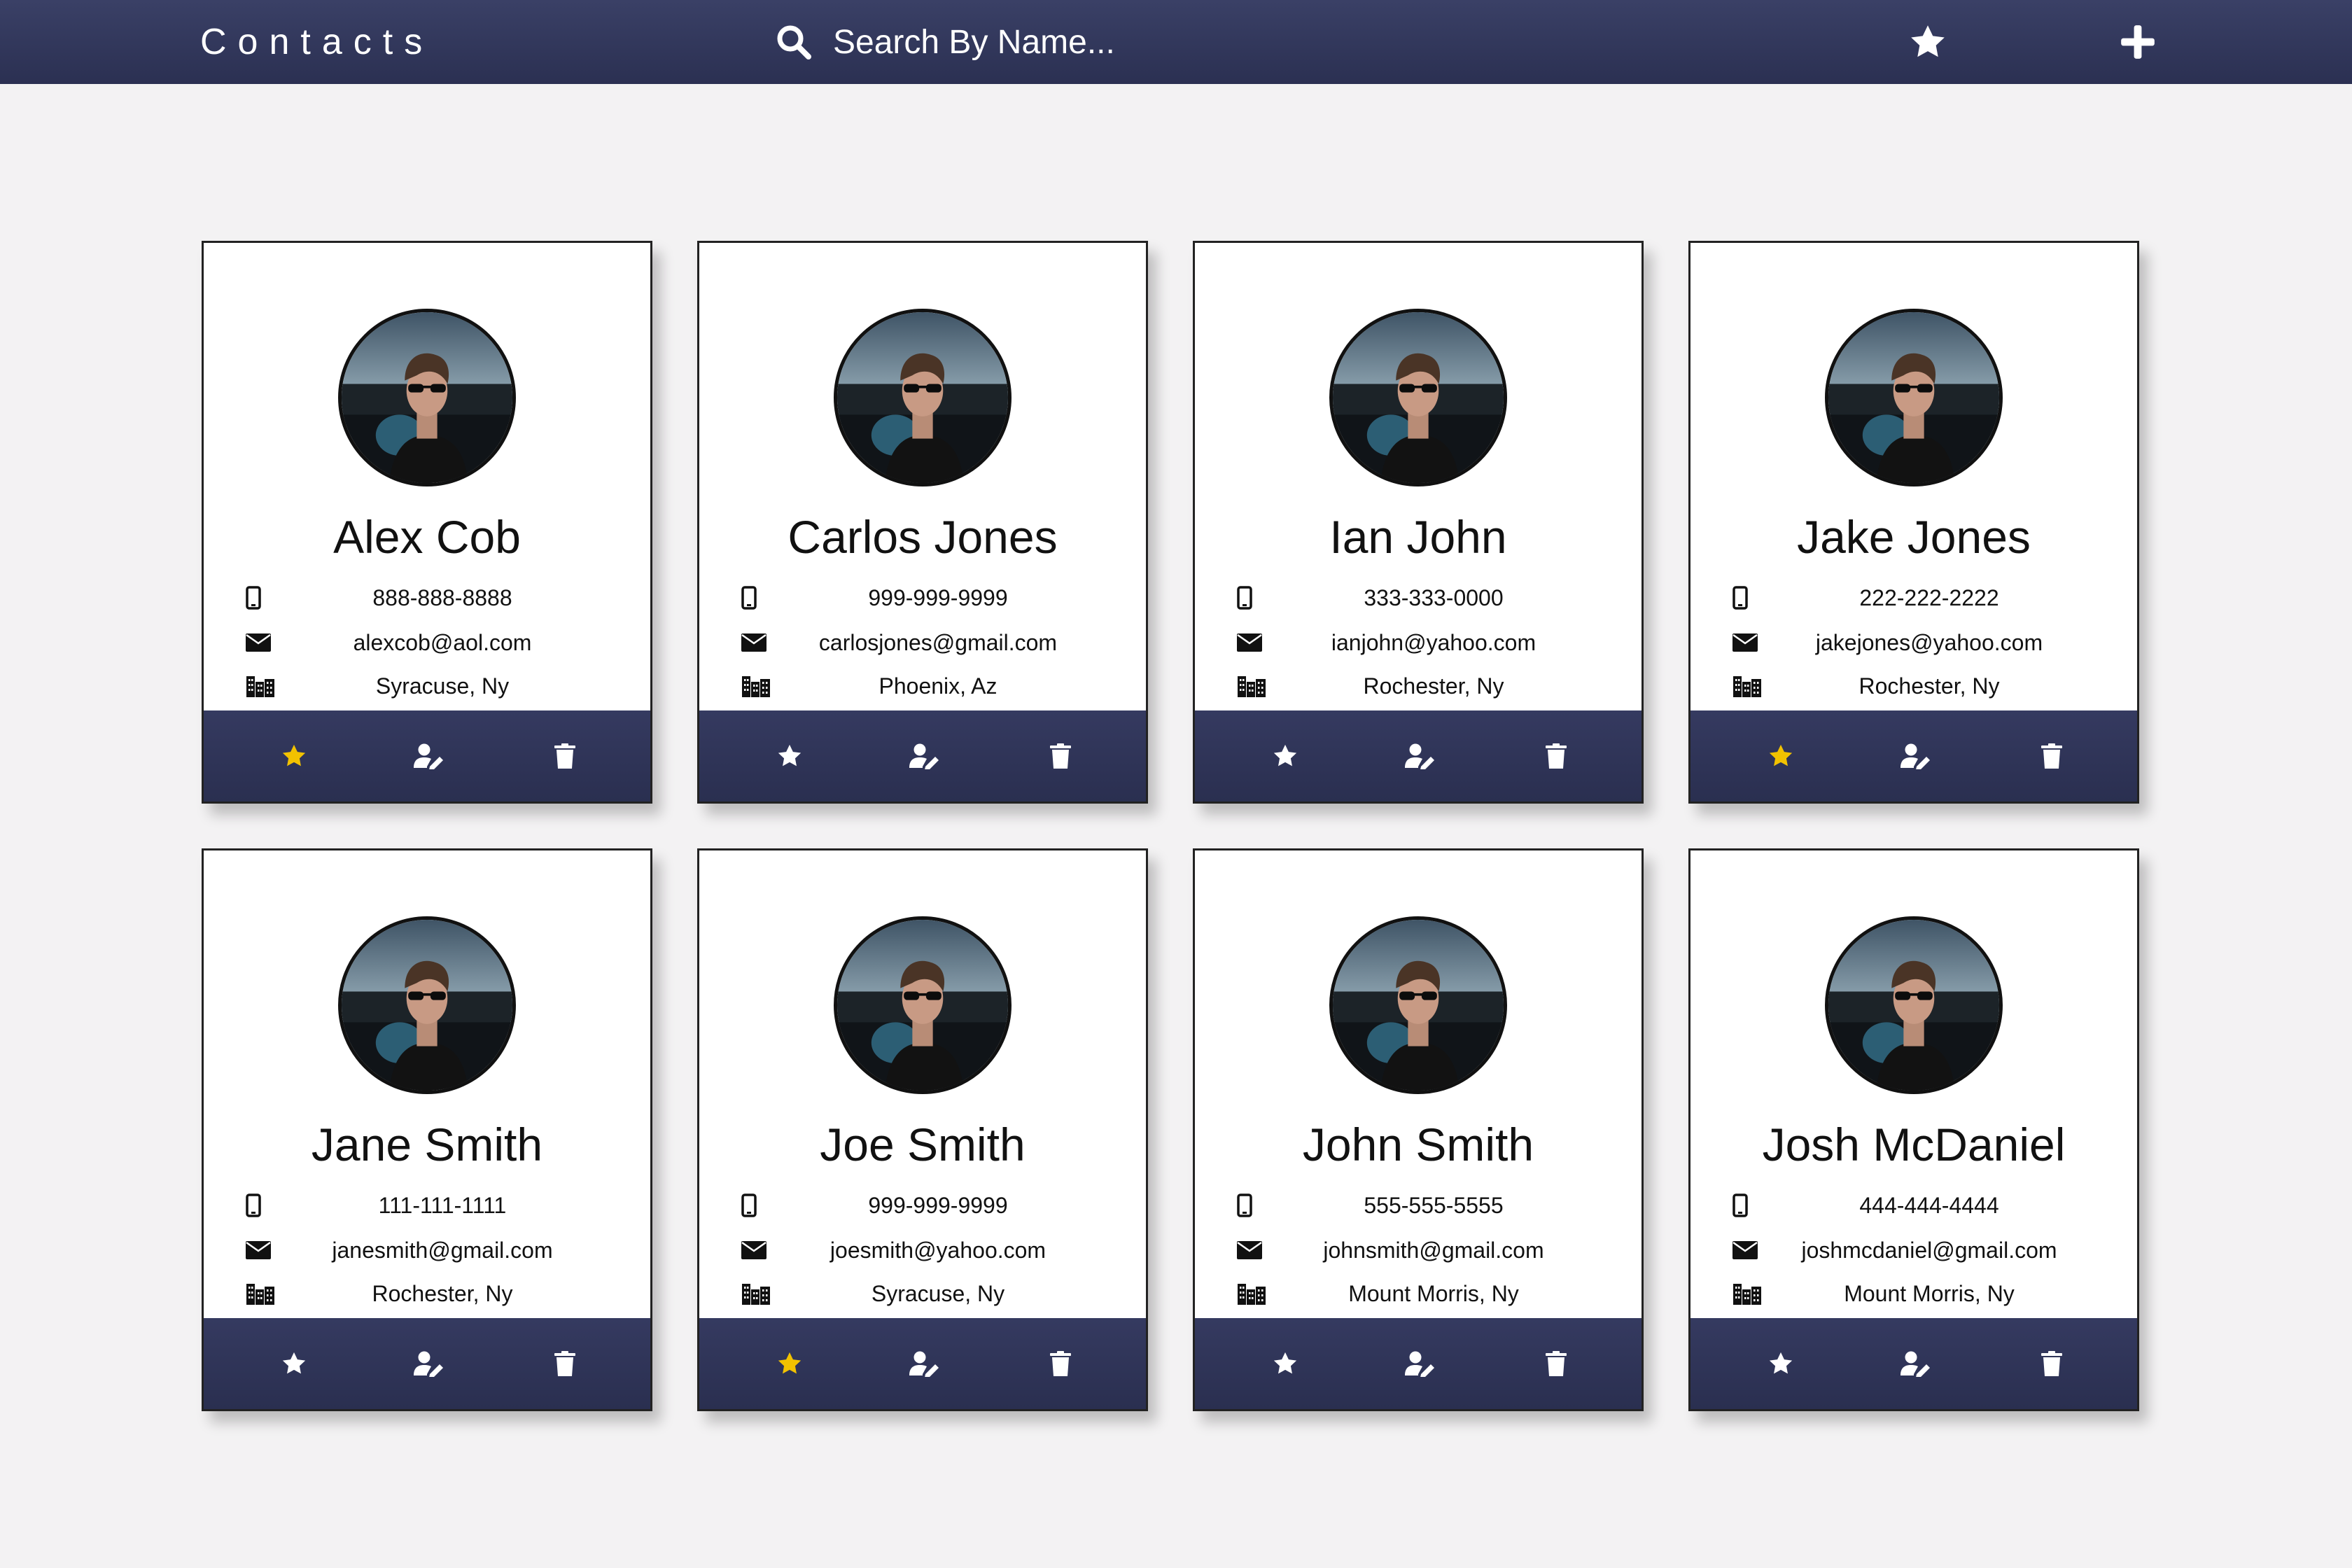 The image size is (2352, 1568). Describe the element at coordinates (2137, 42) in the screenshot. I see `add-contact-button` at that location.